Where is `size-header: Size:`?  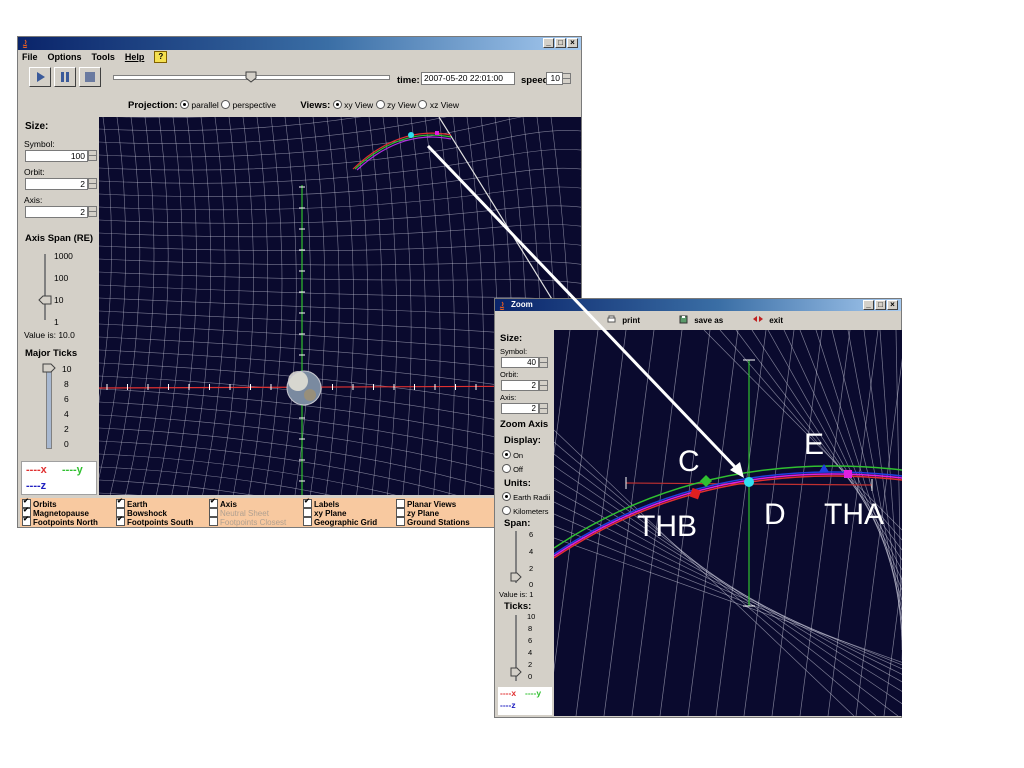
size-header: Size: is located at coordinates (37, 126).